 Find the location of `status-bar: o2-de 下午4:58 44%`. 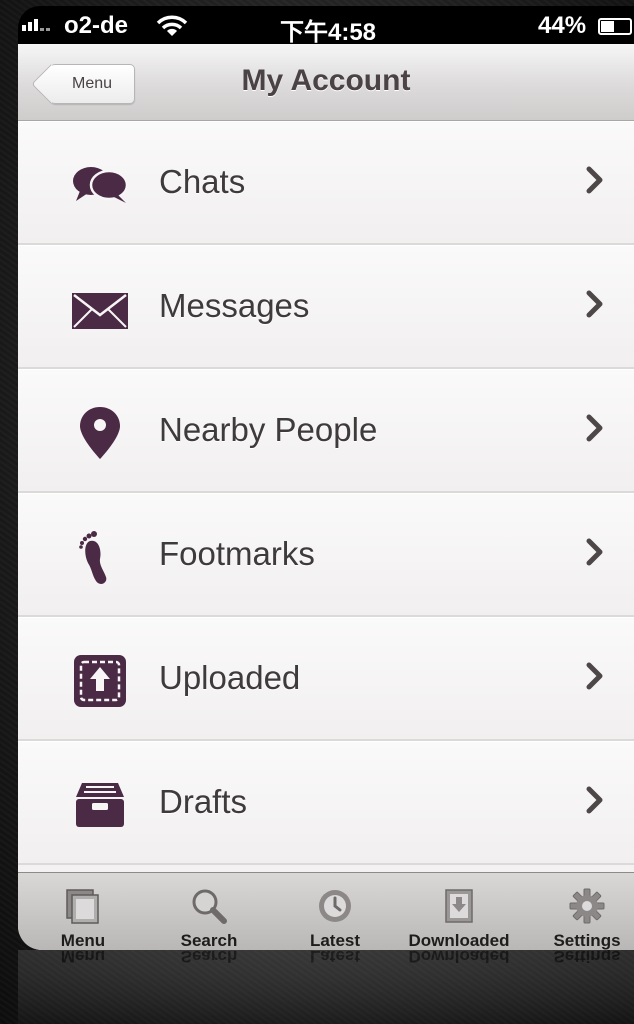

status-bar: o2-de 下午4:58 44% is located at coordinates (326, 26).